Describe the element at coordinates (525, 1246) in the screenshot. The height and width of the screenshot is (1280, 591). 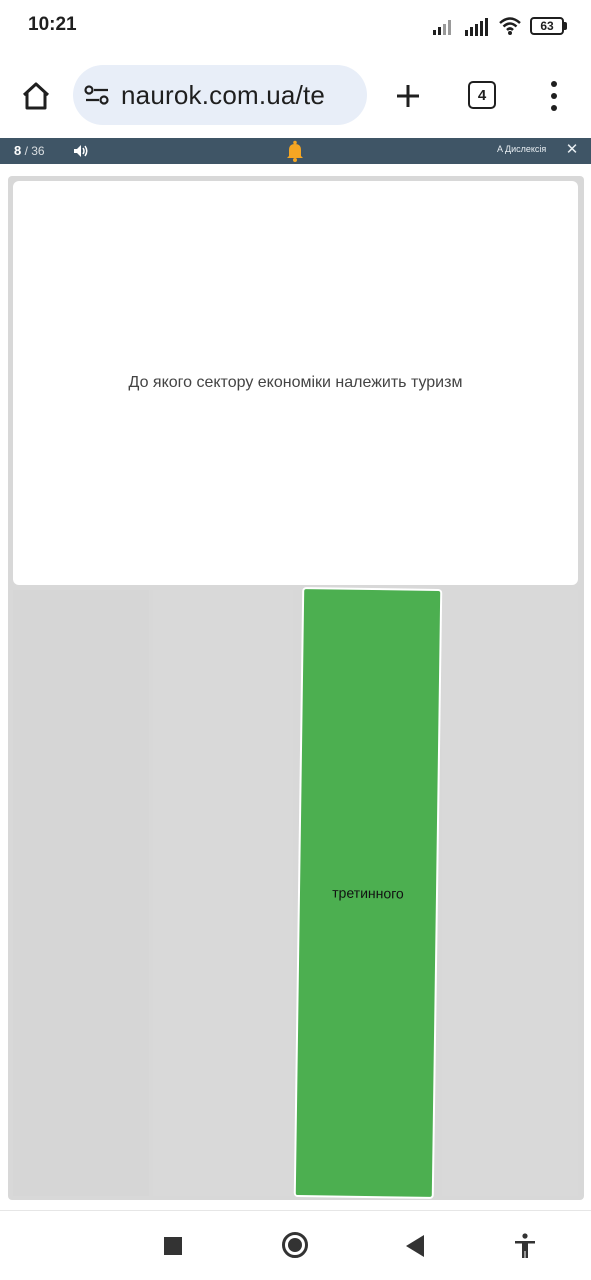
I see `accessibility-icon` at that location.